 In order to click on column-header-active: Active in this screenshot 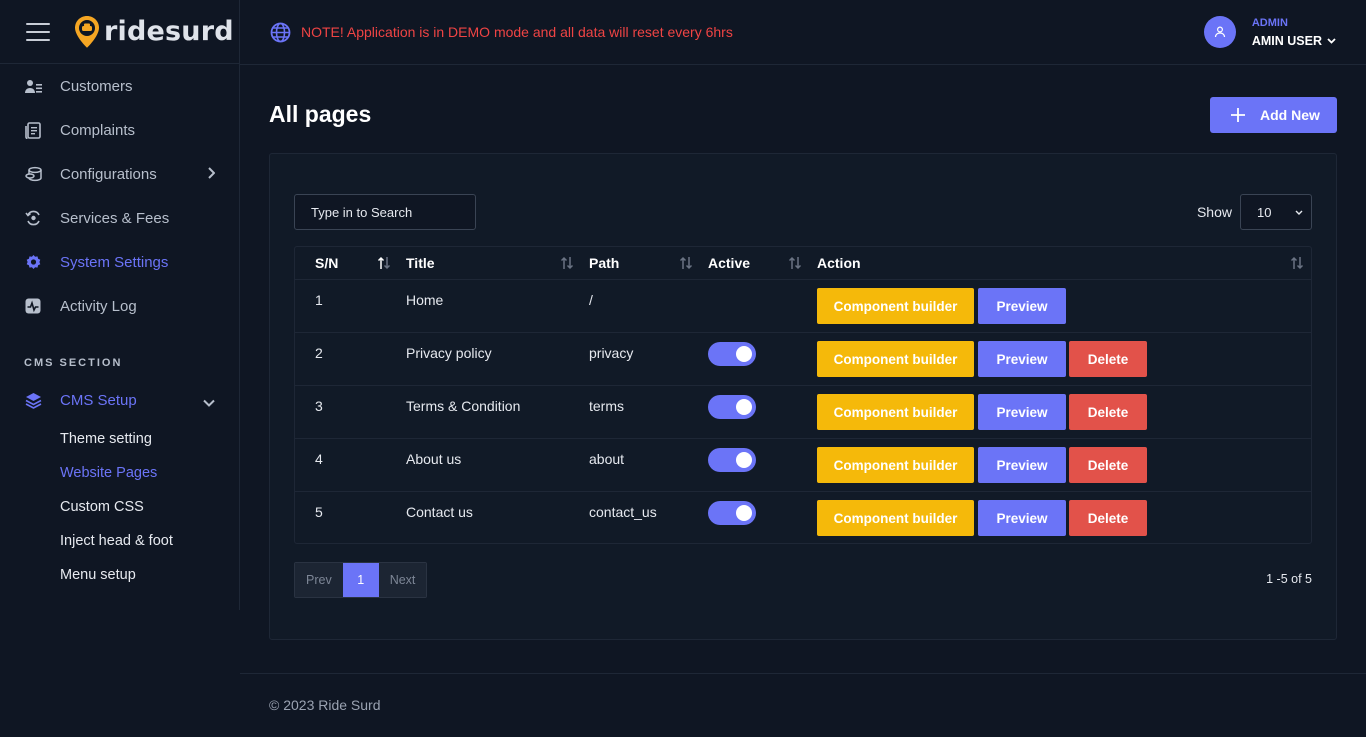, I will do `click(729, 263)`.